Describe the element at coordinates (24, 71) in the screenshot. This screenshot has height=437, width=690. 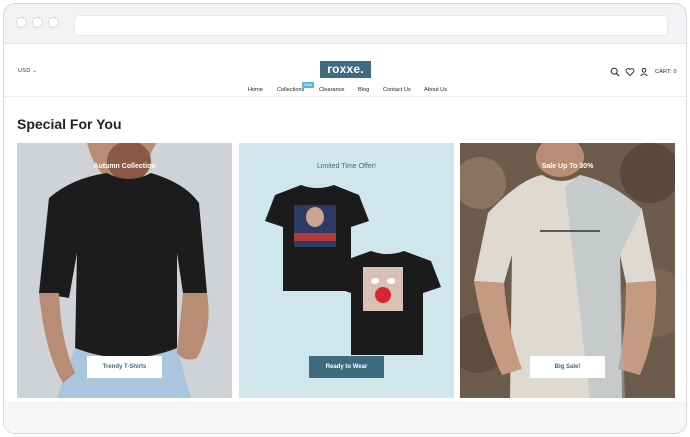
I see `currency-label: USD` at that location.